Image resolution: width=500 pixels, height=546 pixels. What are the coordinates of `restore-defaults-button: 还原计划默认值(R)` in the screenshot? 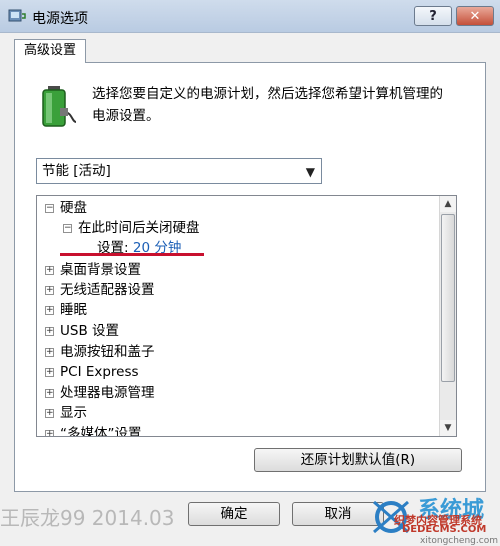 It's located at (358, 460).